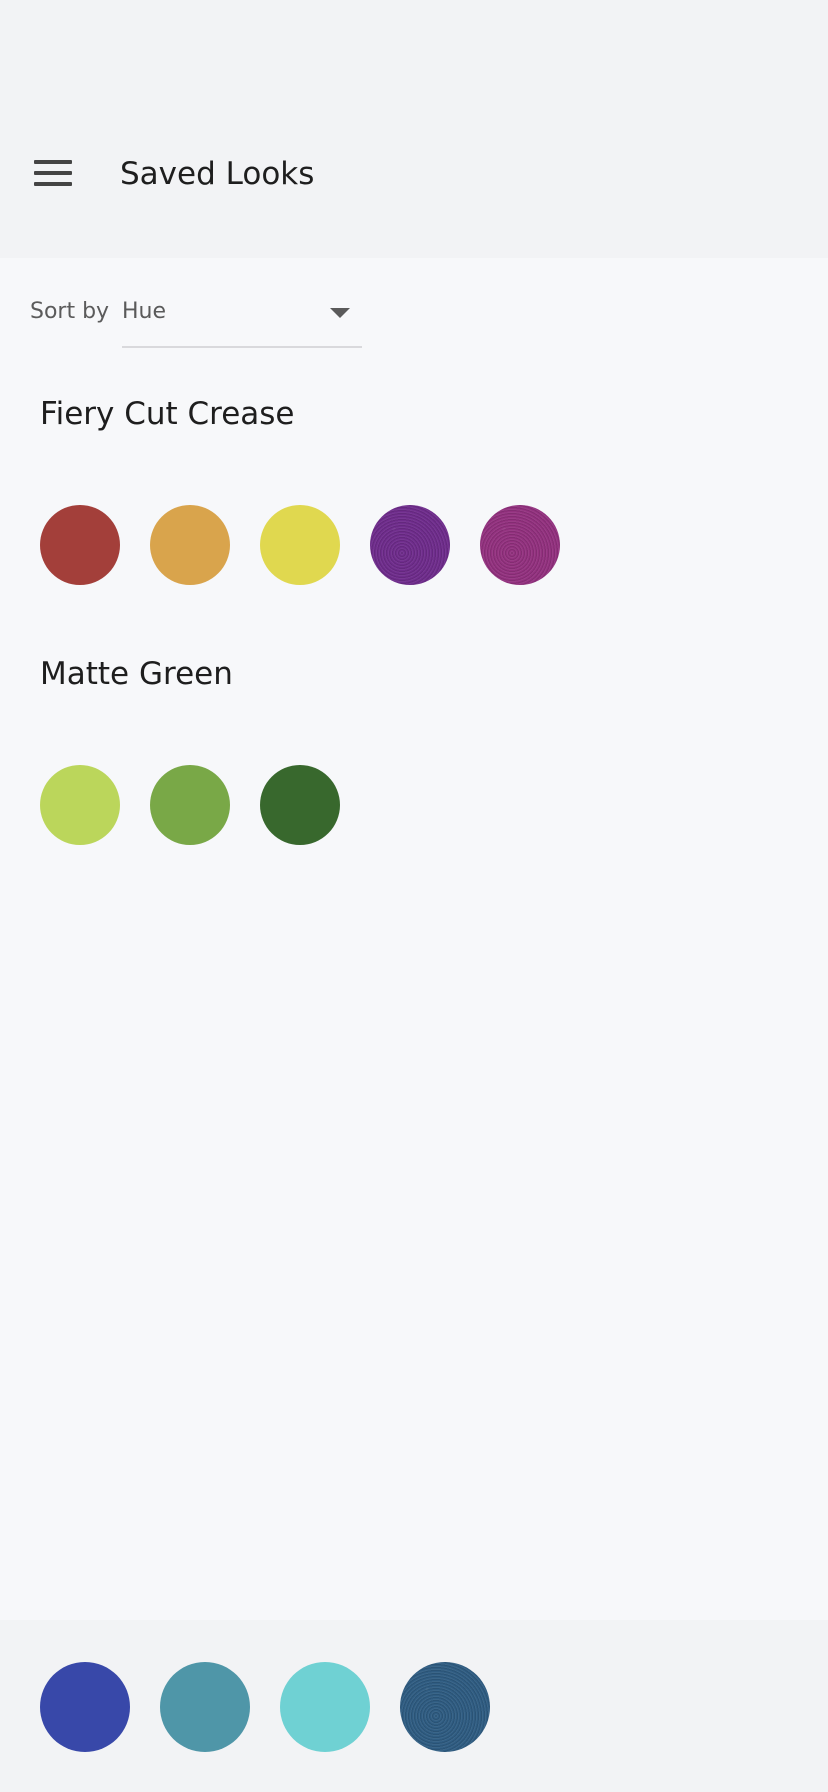  I want to click on look-title-matte-green: Matte Green, so click(136, 674).